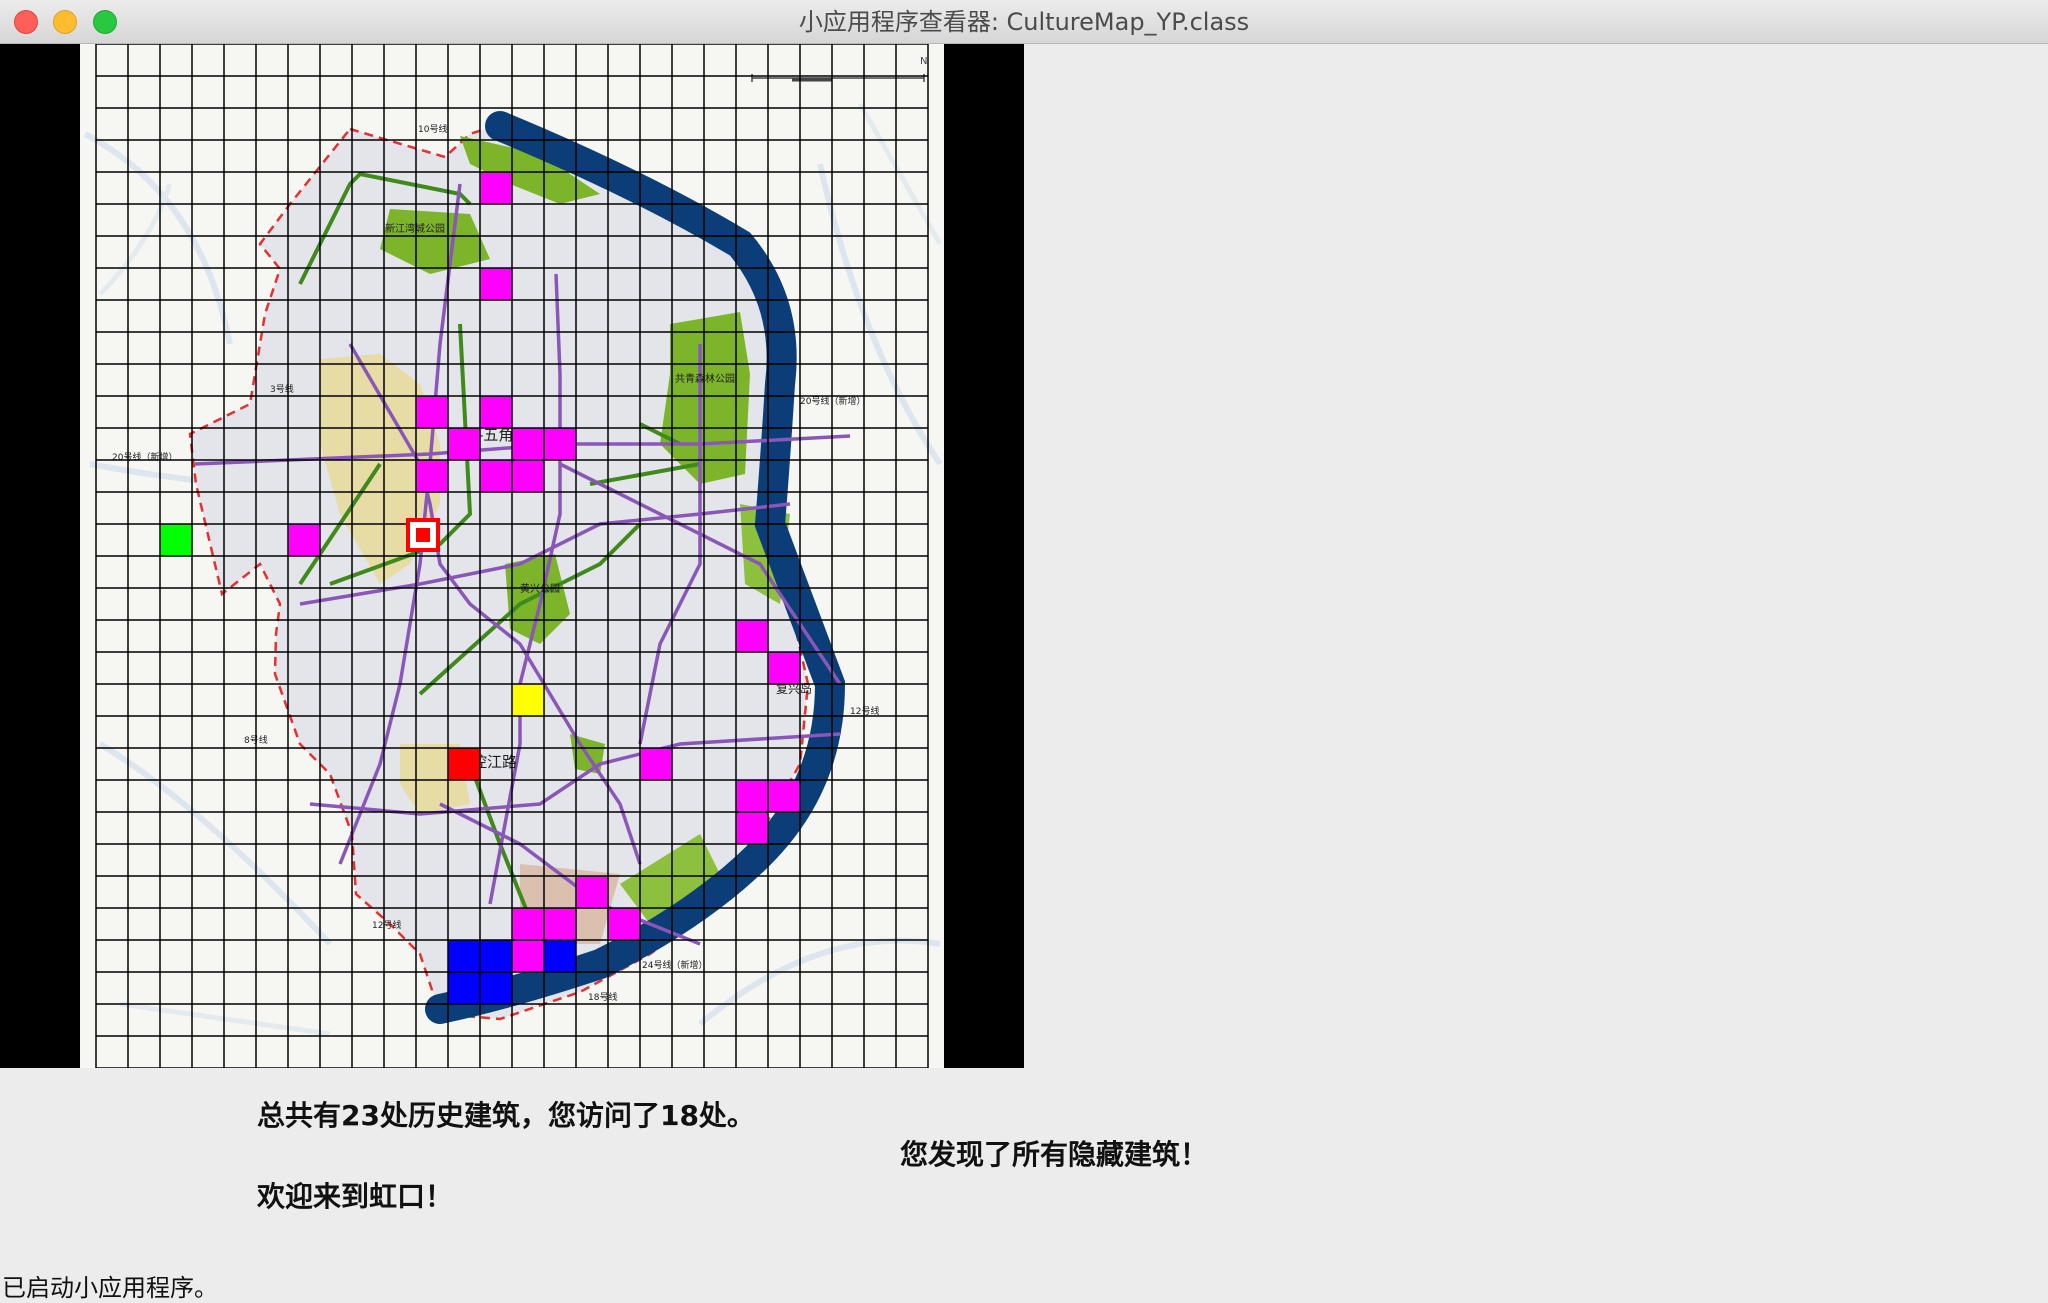 Image resolution: width=2048 pixels, height=1303 pixels. I want to click on hidden-buildings-message: 您发现了所有隐藏建筑！, so click(1054, 1154).